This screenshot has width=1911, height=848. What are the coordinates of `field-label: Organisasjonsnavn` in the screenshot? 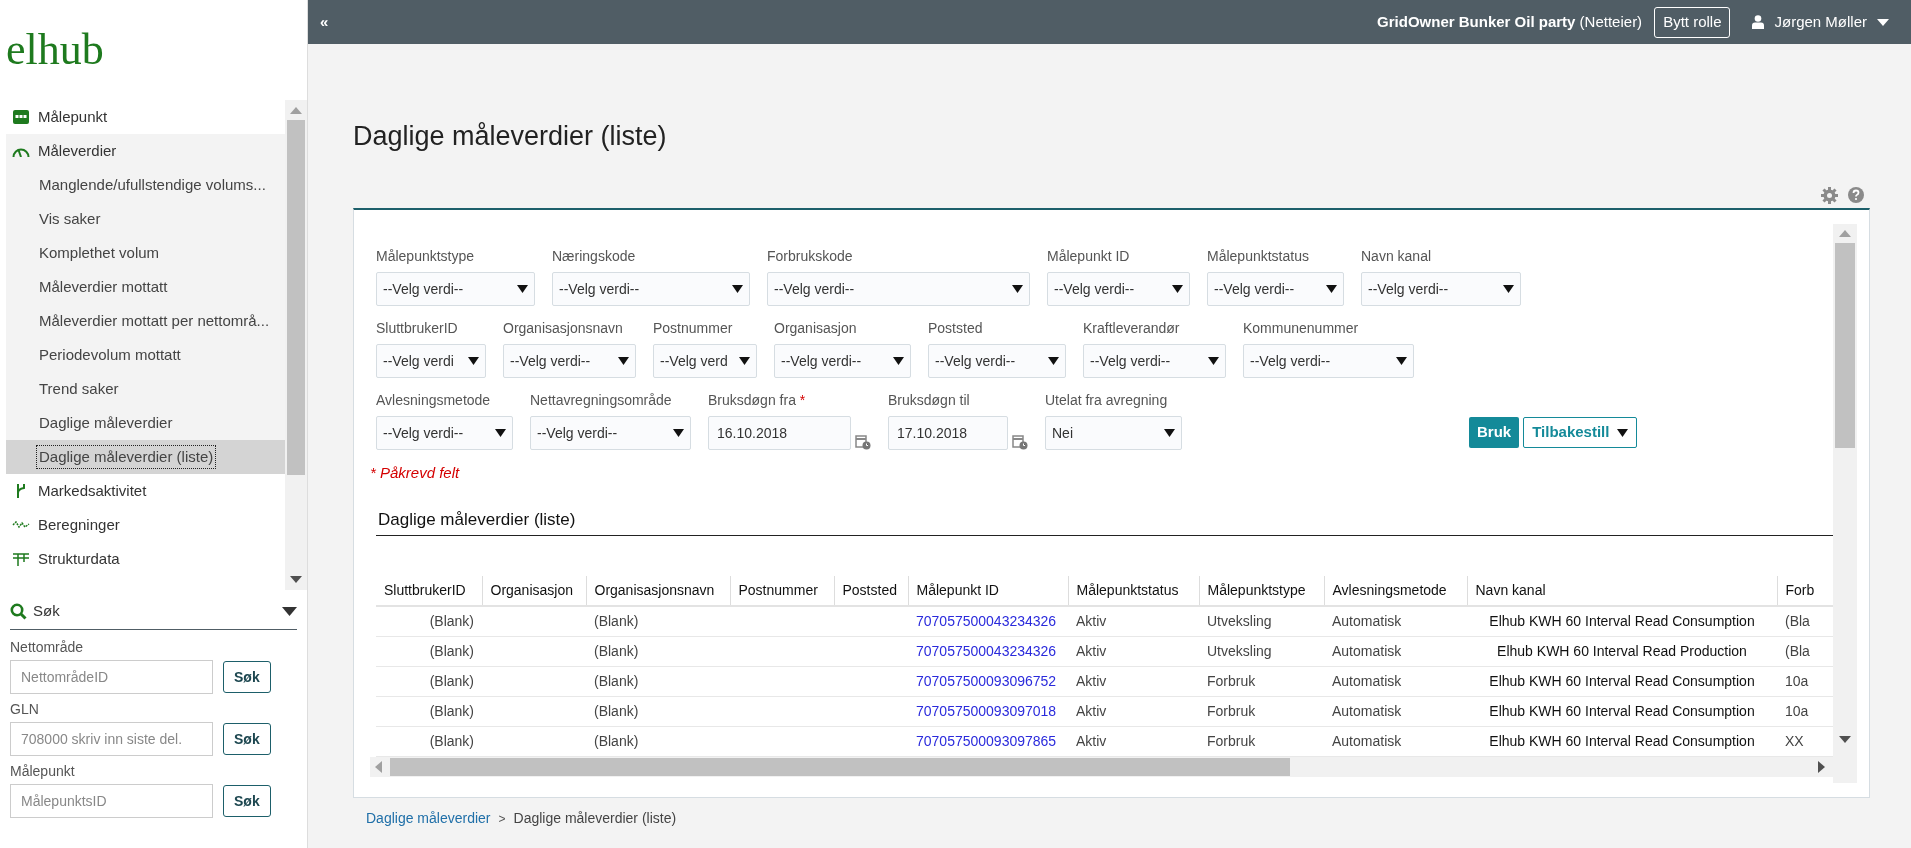 It's located at (563, 328).